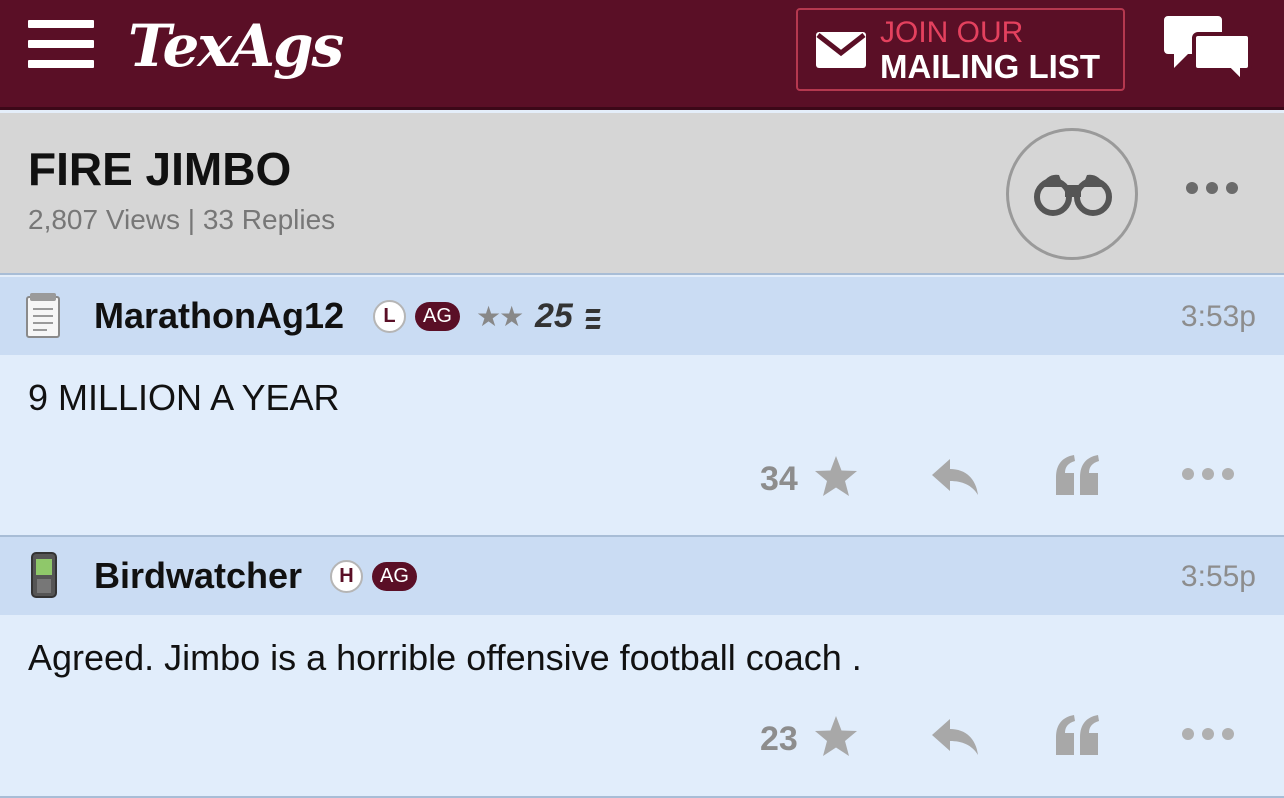 The image size is (1284, 798). Describe the element at coordinates (1218, 316) in the screenshot. I see `post-timestamp: 3:53p` at that location.